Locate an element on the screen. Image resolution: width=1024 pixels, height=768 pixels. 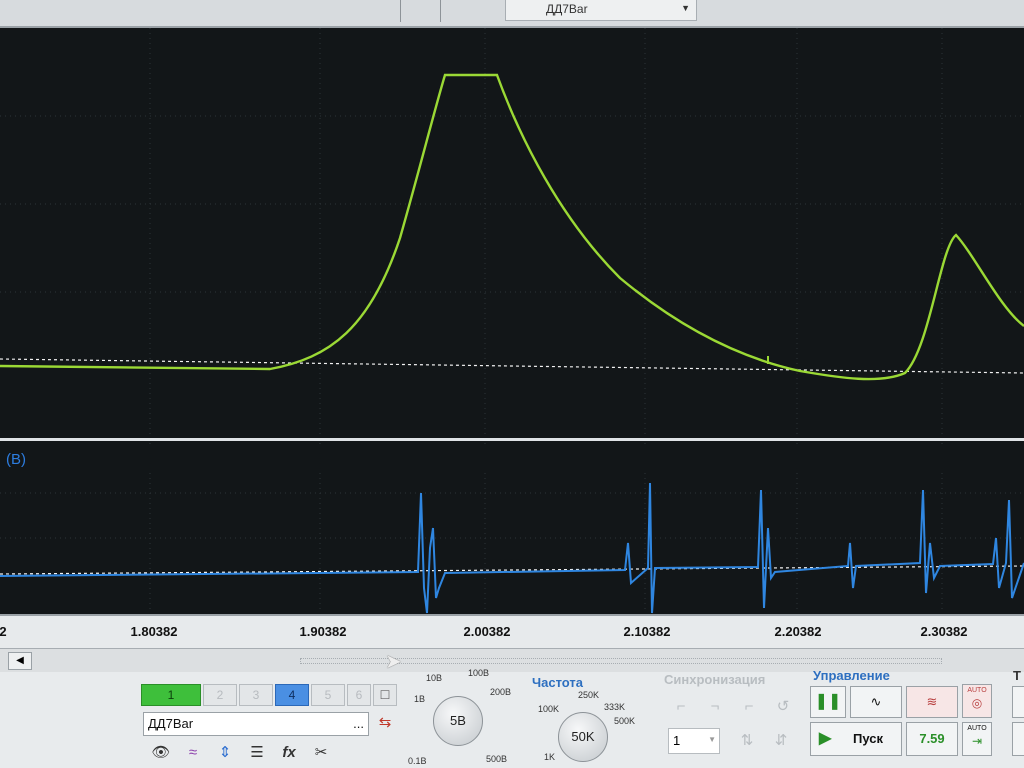
voltage-scale-label: 200В is located at coordinates (501, 692).